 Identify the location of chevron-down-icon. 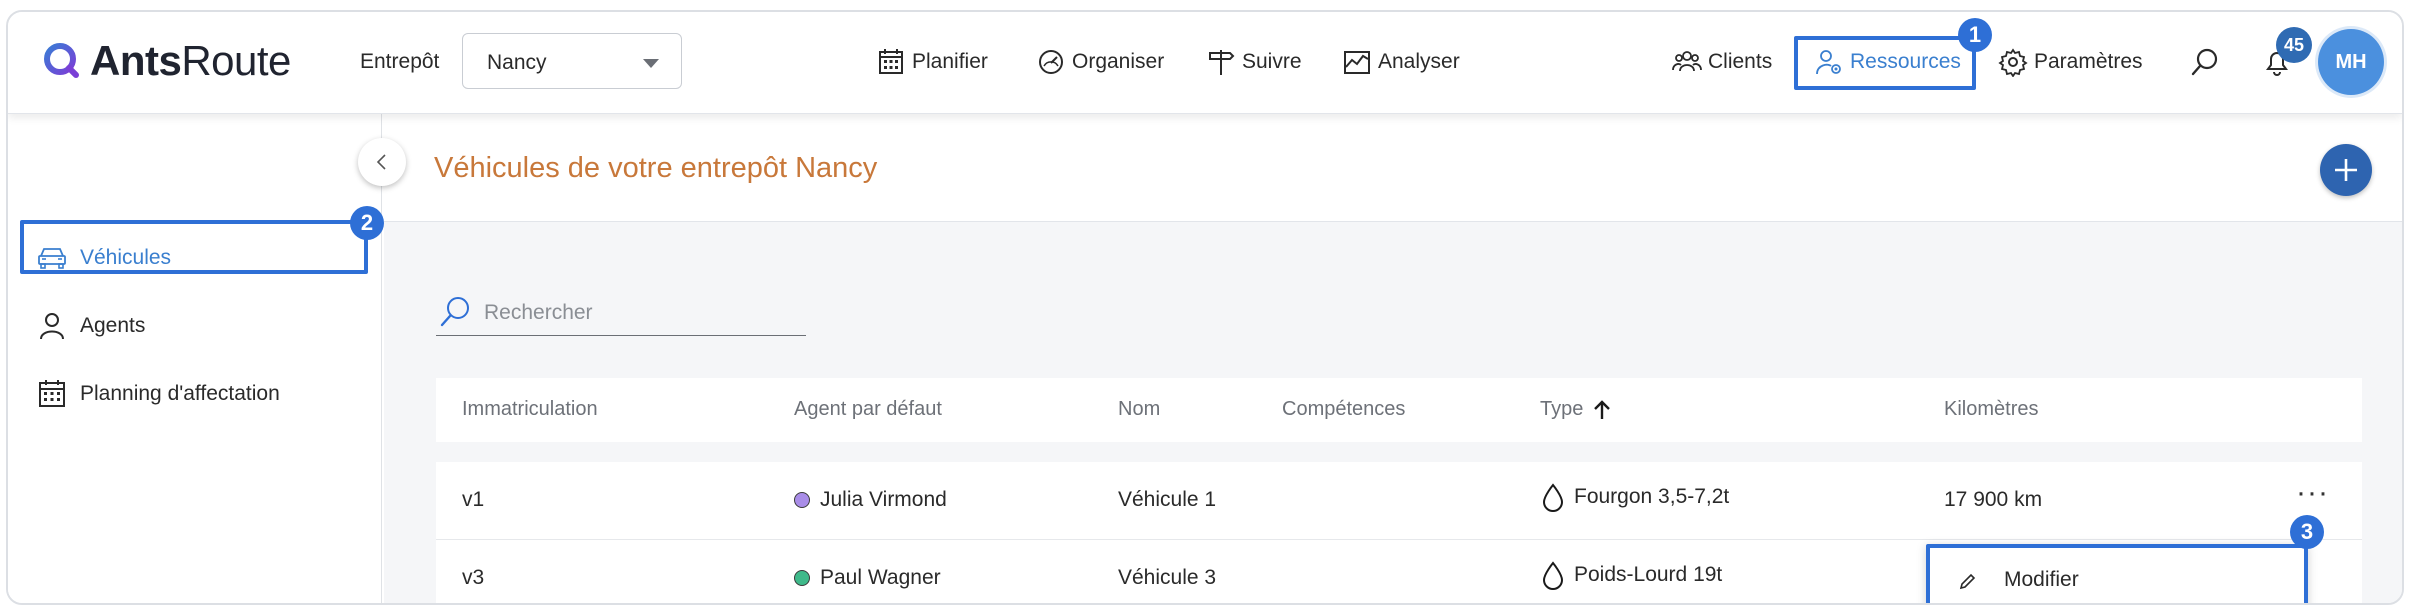
(651, 63).